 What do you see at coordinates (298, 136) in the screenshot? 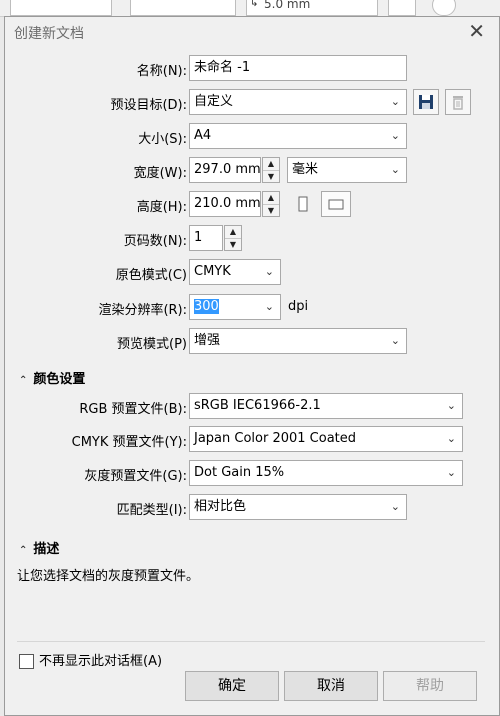
I see `size-select: A4 ⌄` at bounding box center [298, 136].